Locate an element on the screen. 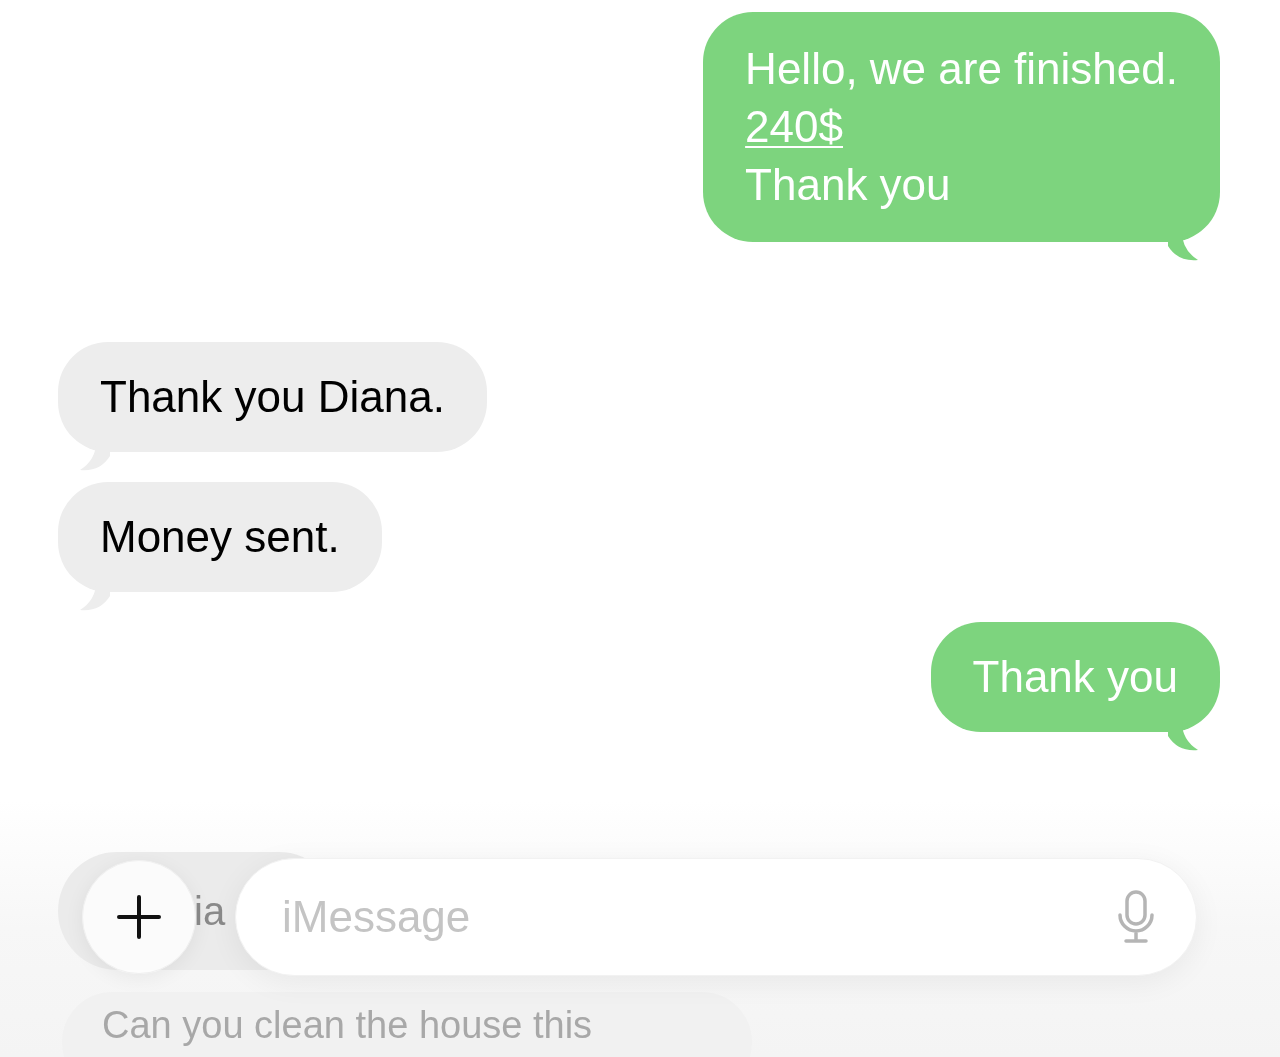  plus-icon is located at coordinates (139, 917).